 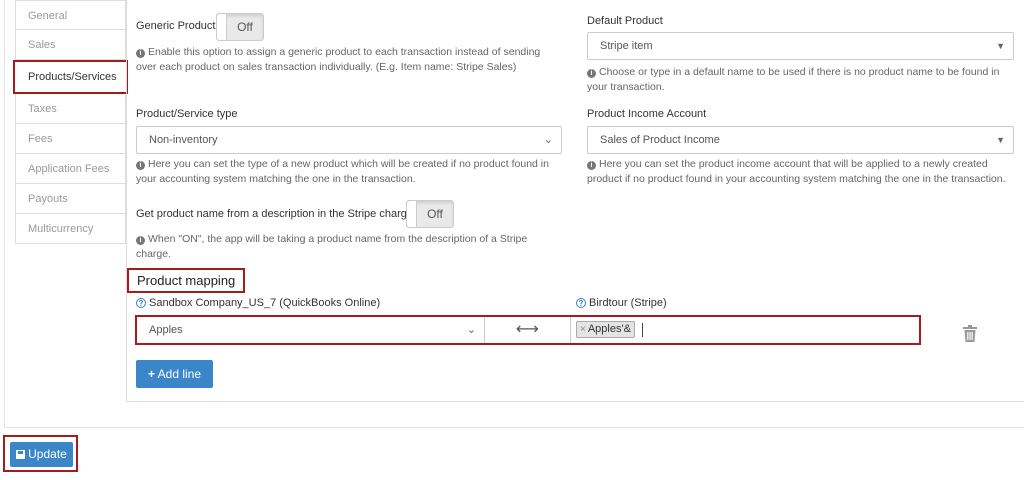 What do you see at coordinates (642, 330) in the screenshot?
I see `text-cursor` at bounding box center [642, 330].